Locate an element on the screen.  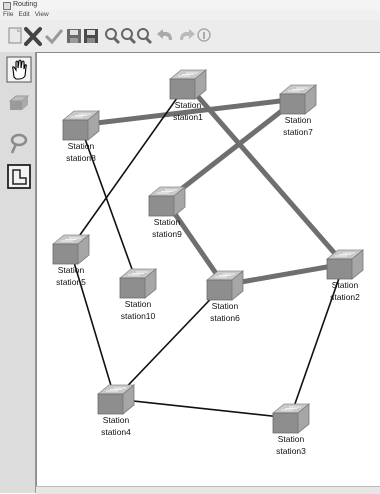
node-name-label: station2 is located at coordinates (345, 297).